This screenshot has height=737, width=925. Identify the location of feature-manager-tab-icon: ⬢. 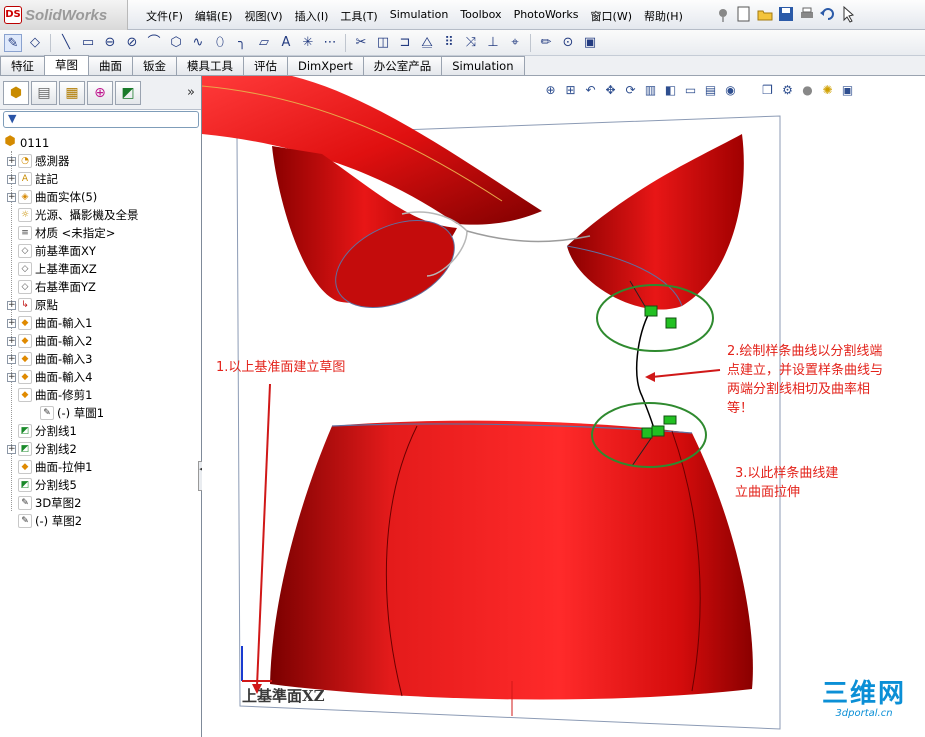
(16, 92).